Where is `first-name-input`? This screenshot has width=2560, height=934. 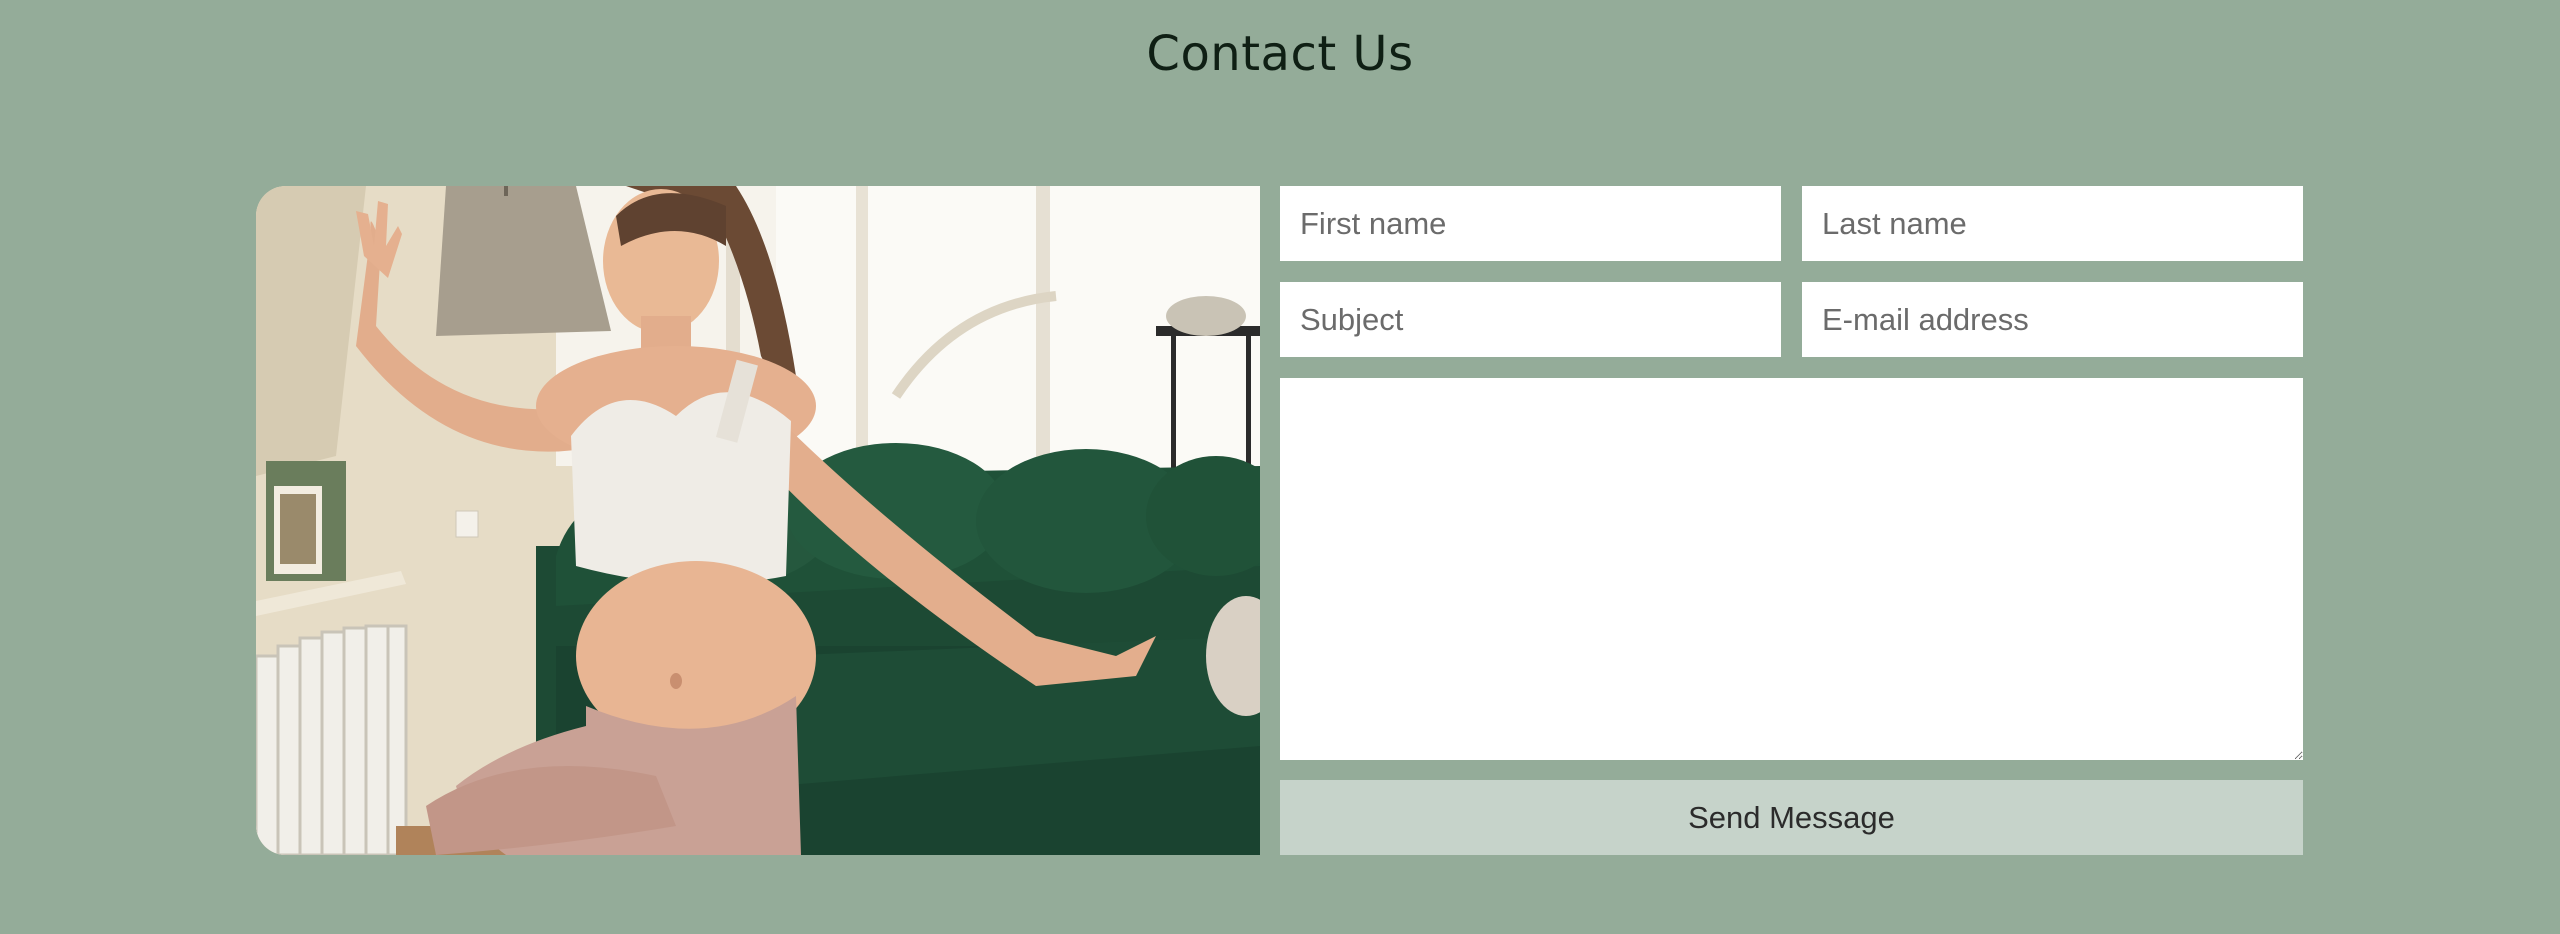
first-name-input is located at coordinates (1530, 223).